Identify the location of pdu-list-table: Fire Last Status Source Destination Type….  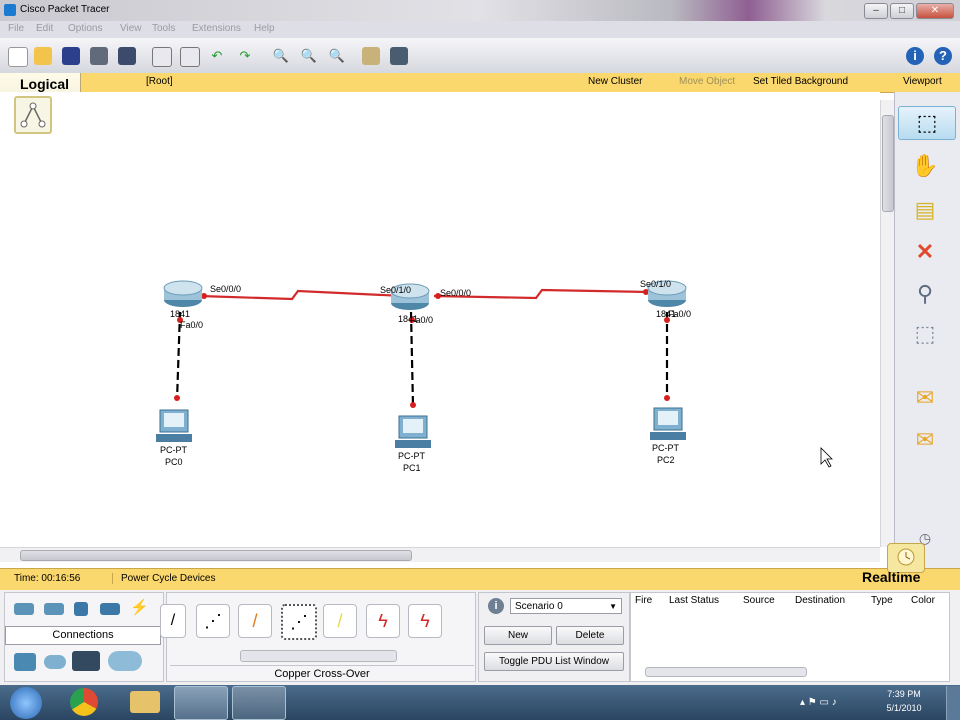
(790, 637).